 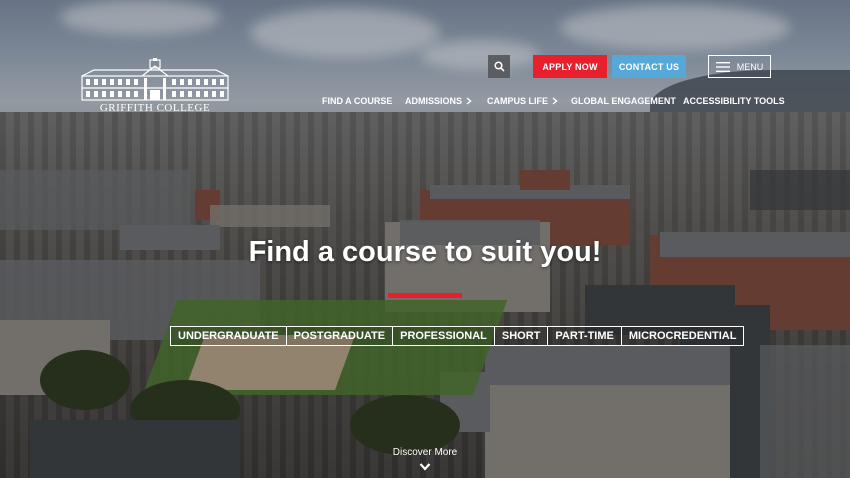 What do you see at coordinates (155, 79) in the screenshot?
I see `college-building-icon` at bounding box center [155, 79].